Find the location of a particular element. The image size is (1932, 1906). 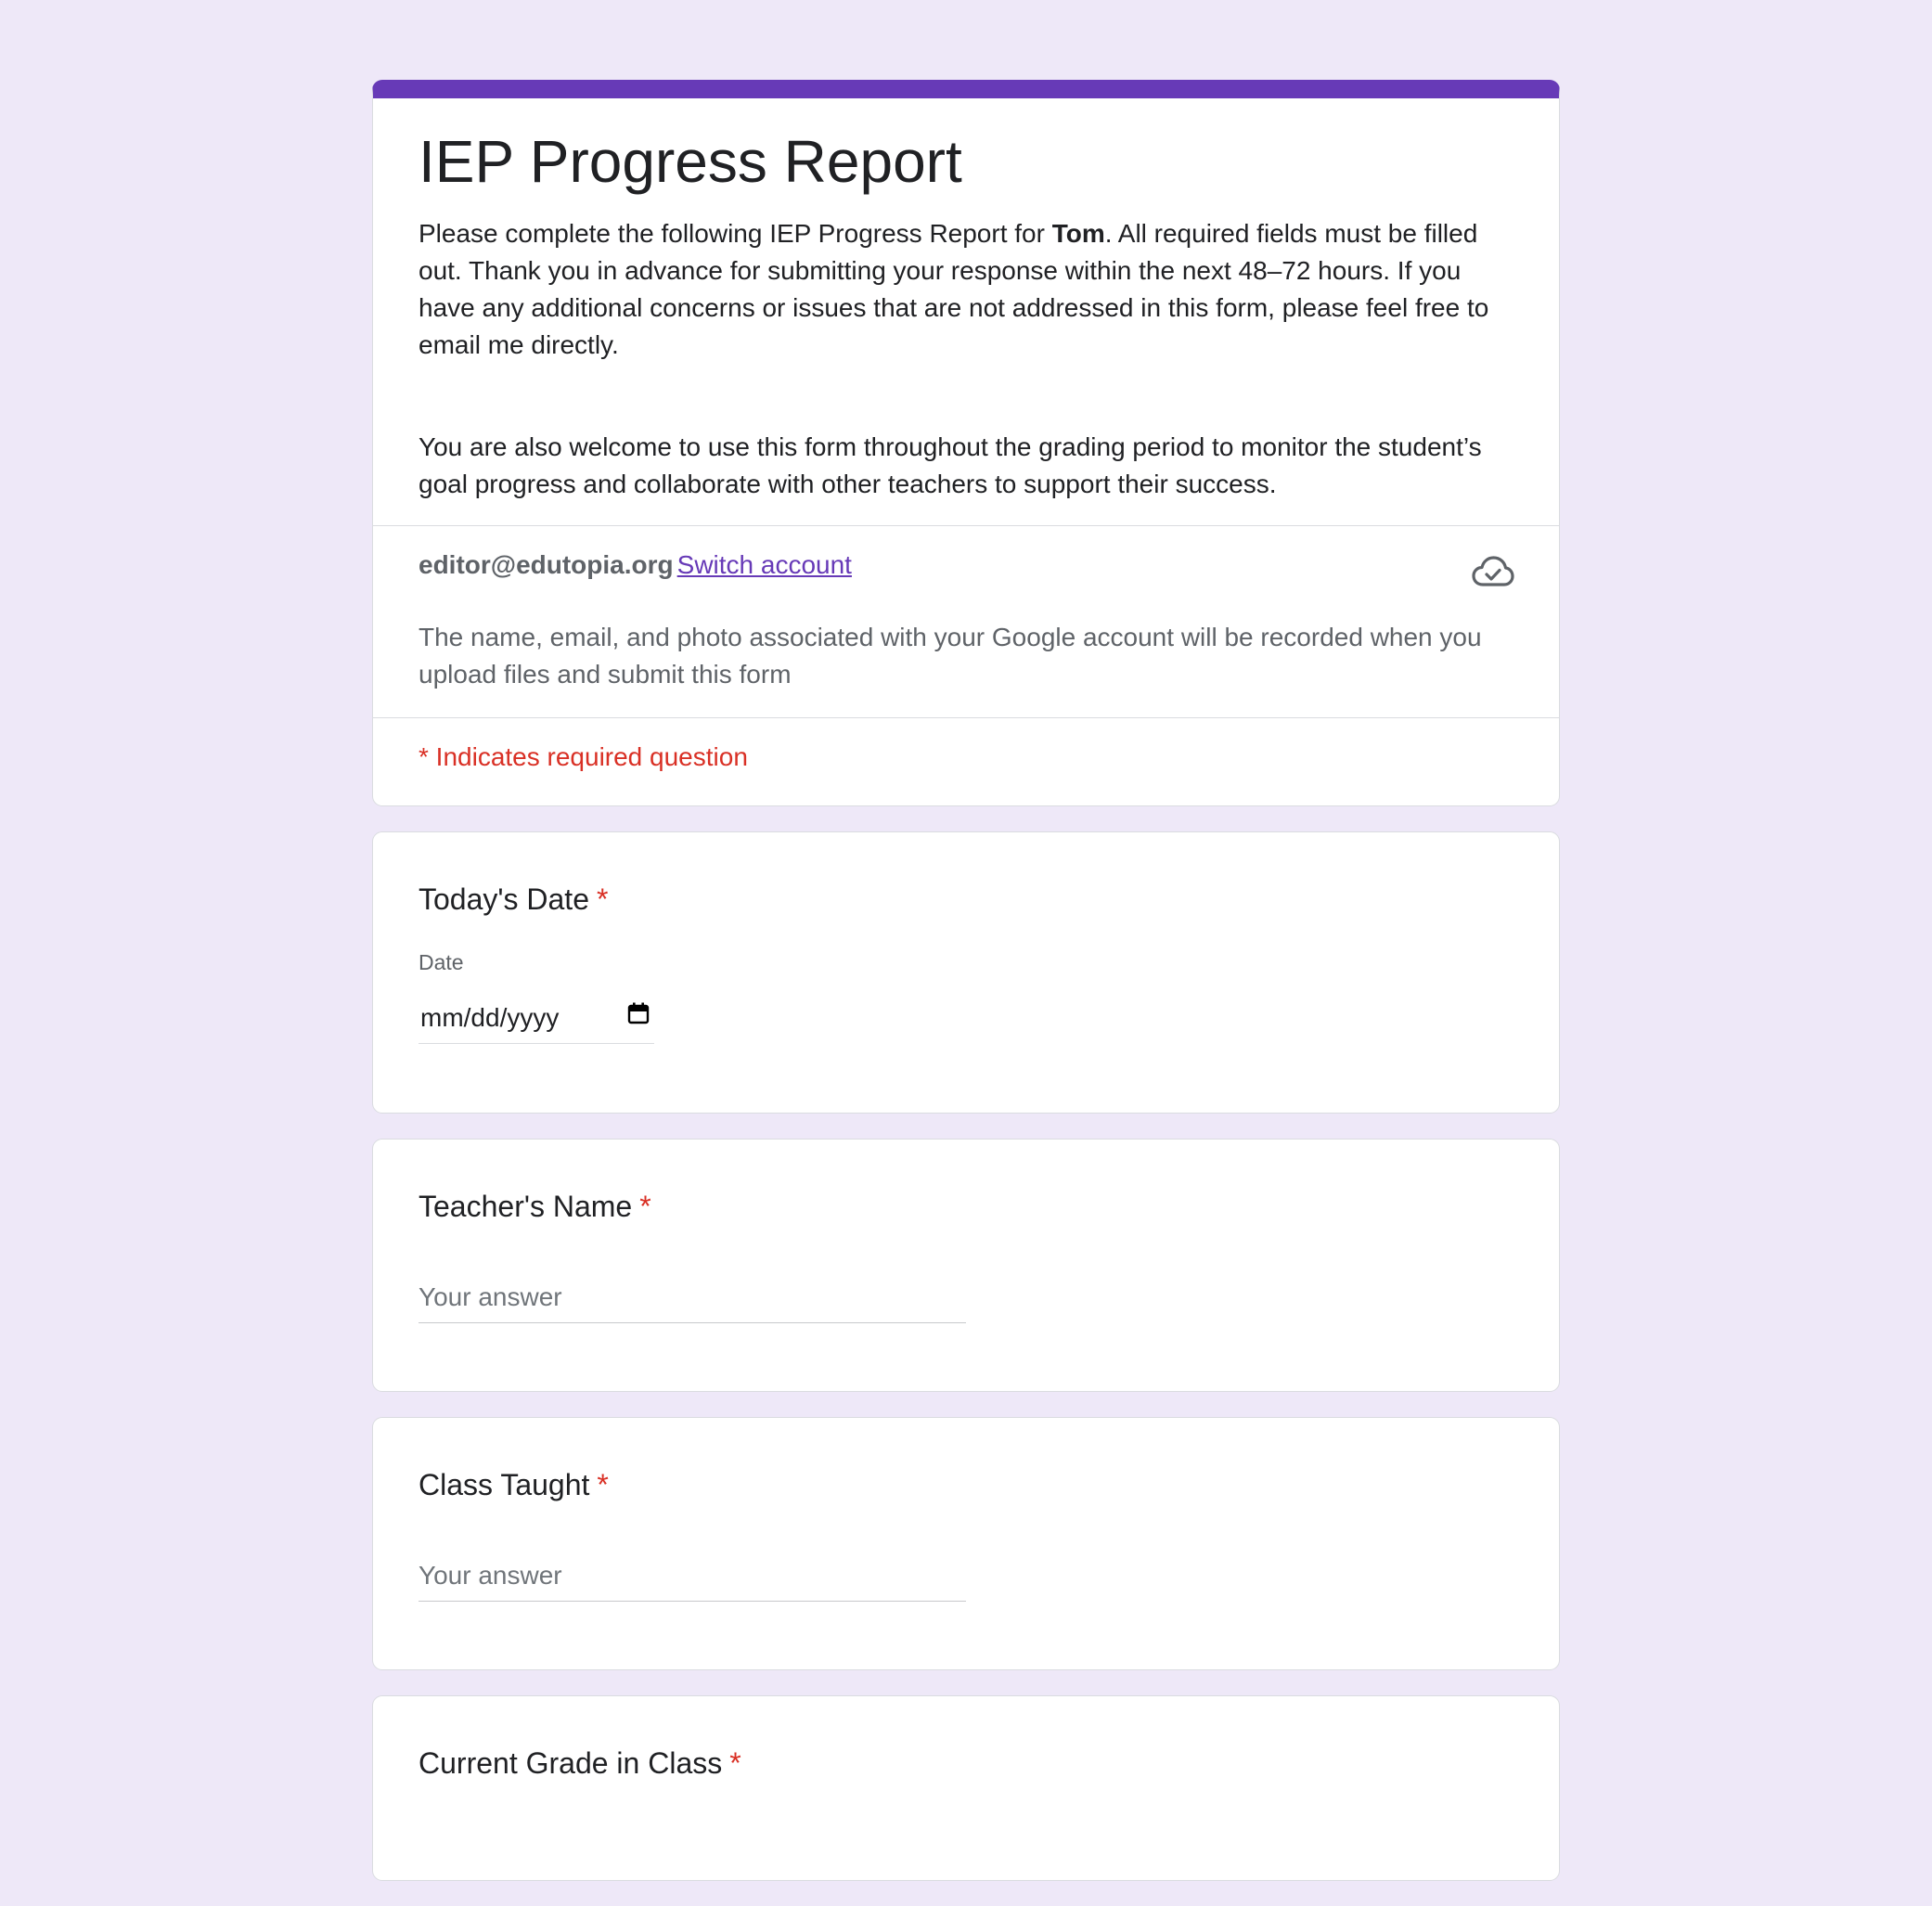

question-card-class-taught: Class Taught * Your answer is located at coordinates (966, 1543).